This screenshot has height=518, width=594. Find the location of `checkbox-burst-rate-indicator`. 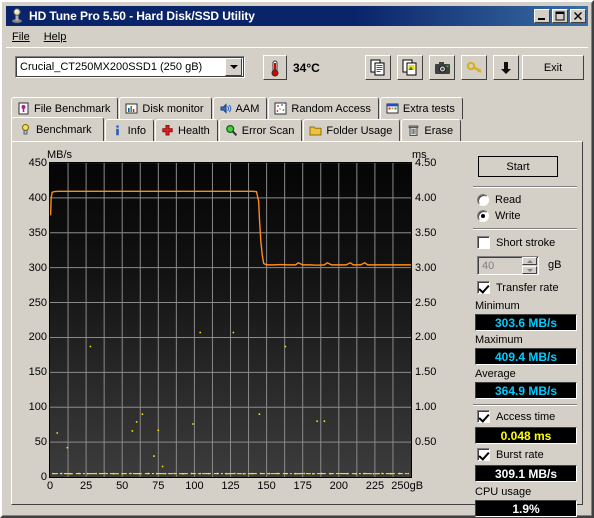

checkbox-burst-rate-indicator is located at coordinates (483, 454).